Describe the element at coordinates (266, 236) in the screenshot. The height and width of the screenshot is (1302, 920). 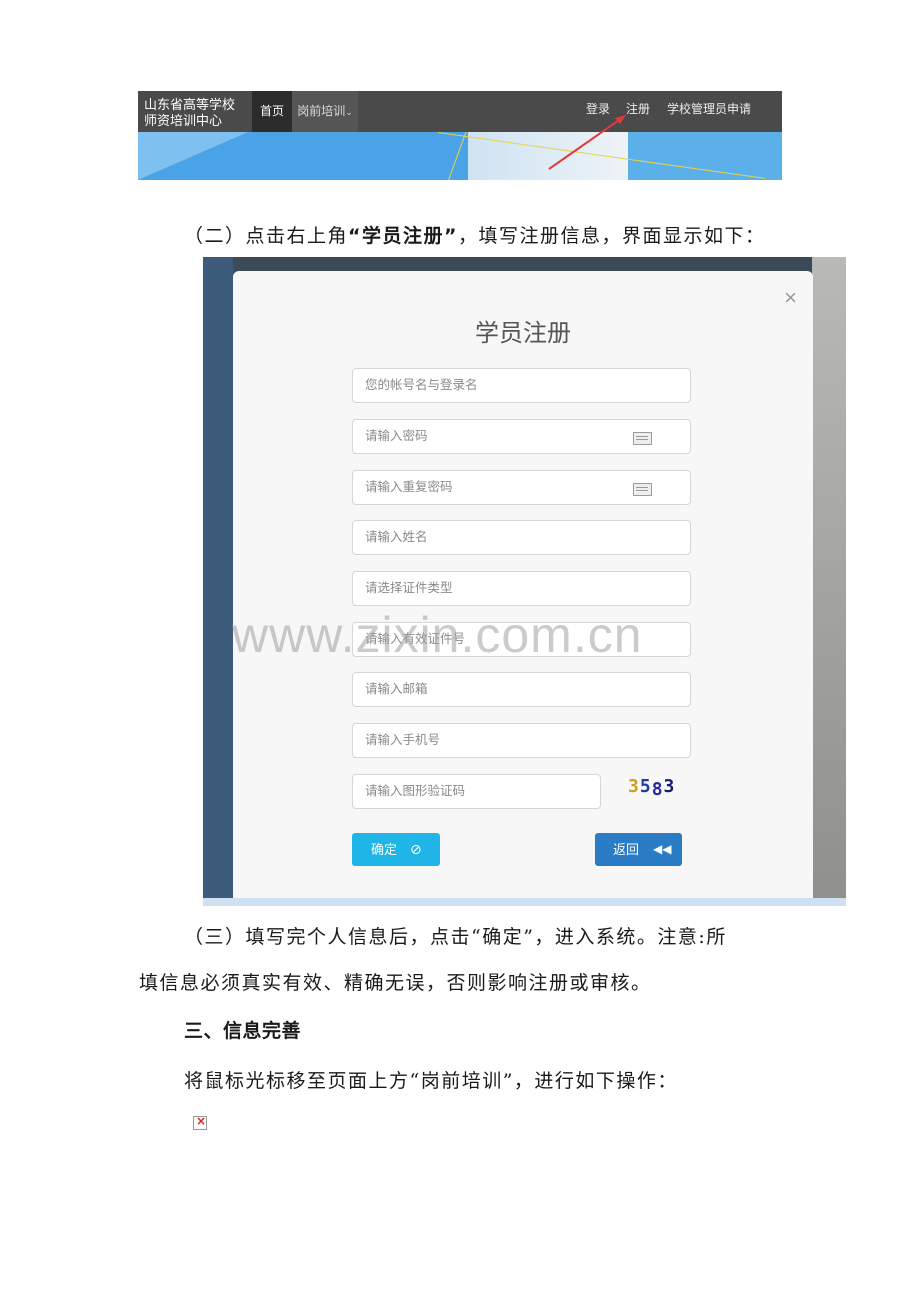
I see `step-2-prefix: （二）点击右上角` at that location.